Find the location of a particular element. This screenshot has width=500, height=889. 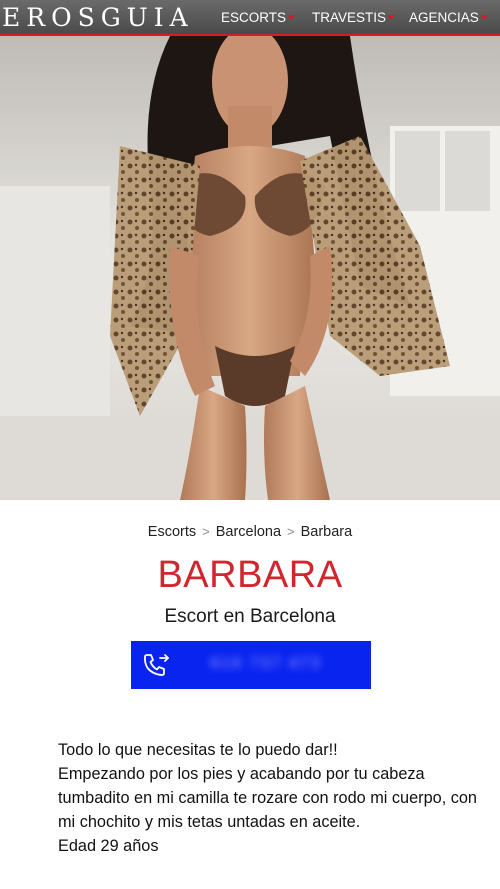

nav-agencias-label: AGENCIAS is located at coordinates (444, 17).